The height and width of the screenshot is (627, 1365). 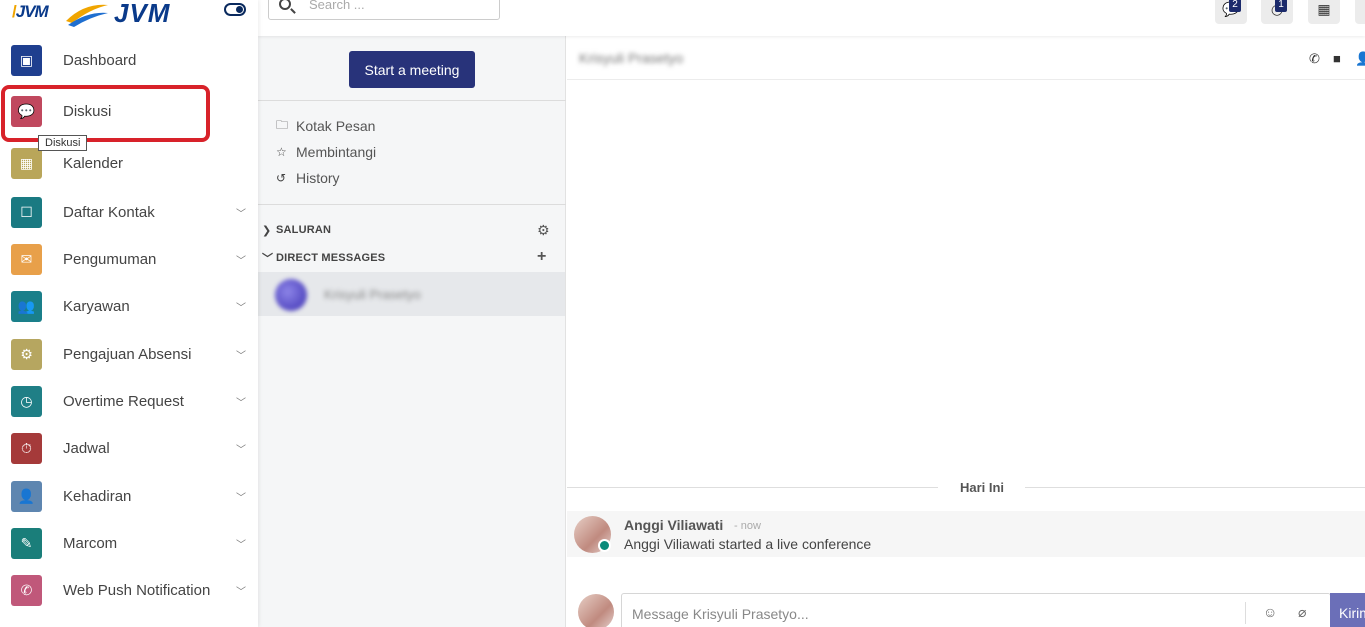 I want to click on emoji-icon: ☺, so click(x=1270, y=612).